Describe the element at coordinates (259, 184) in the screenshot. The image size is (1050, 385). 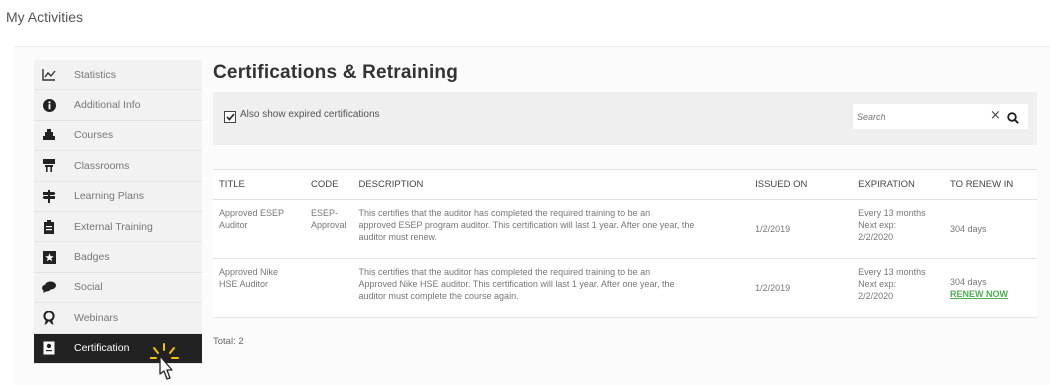
I see `column-header-title: TITLE` at that location.